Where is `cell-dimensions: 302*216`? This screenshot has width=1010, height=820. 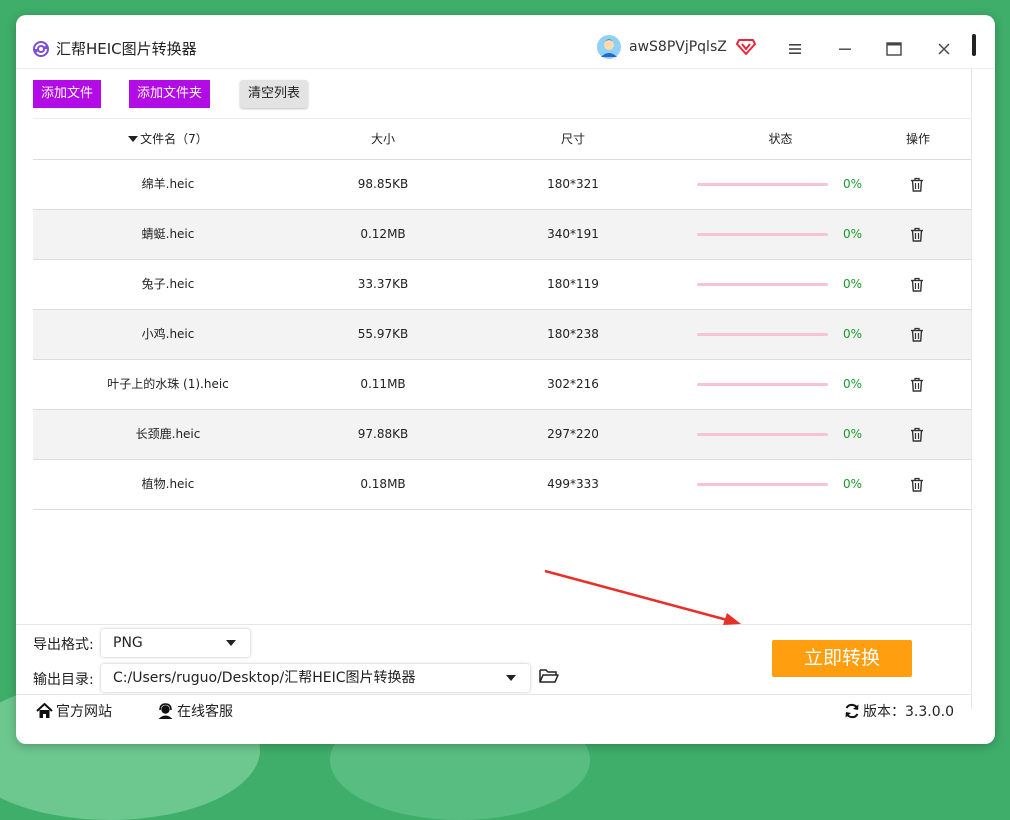
cell-dimensions: 302*216 is located at coordinates (573, 384).